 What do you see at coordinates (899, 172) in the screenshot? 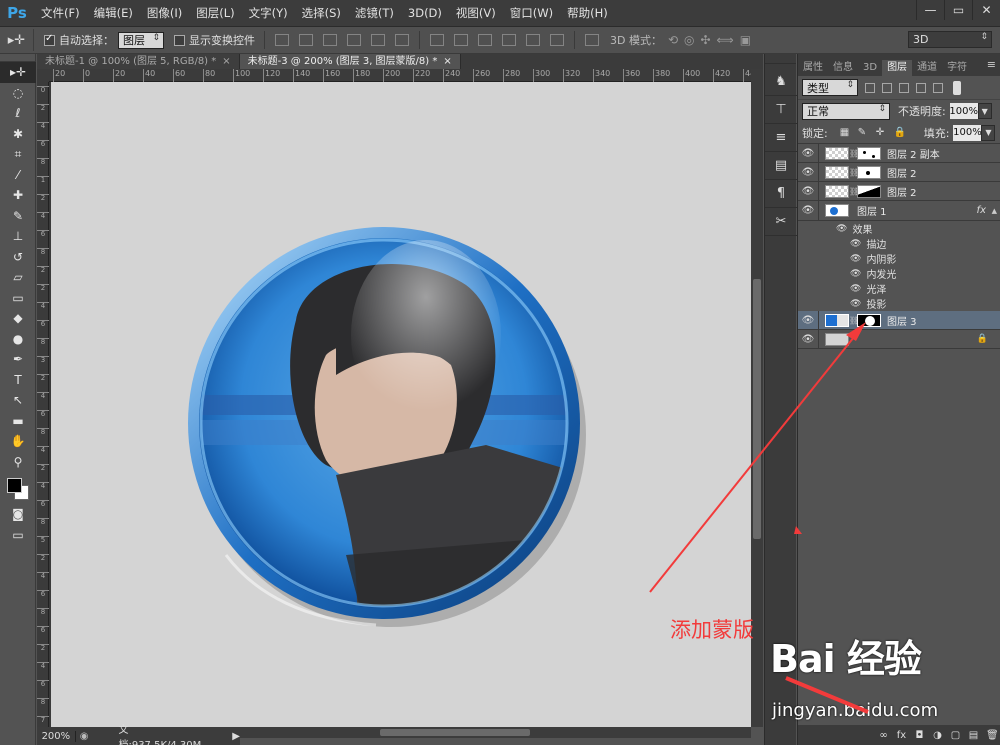
I see `layer-row: 👁 ⛓ 图层 2` at bounding box center [899, 172].